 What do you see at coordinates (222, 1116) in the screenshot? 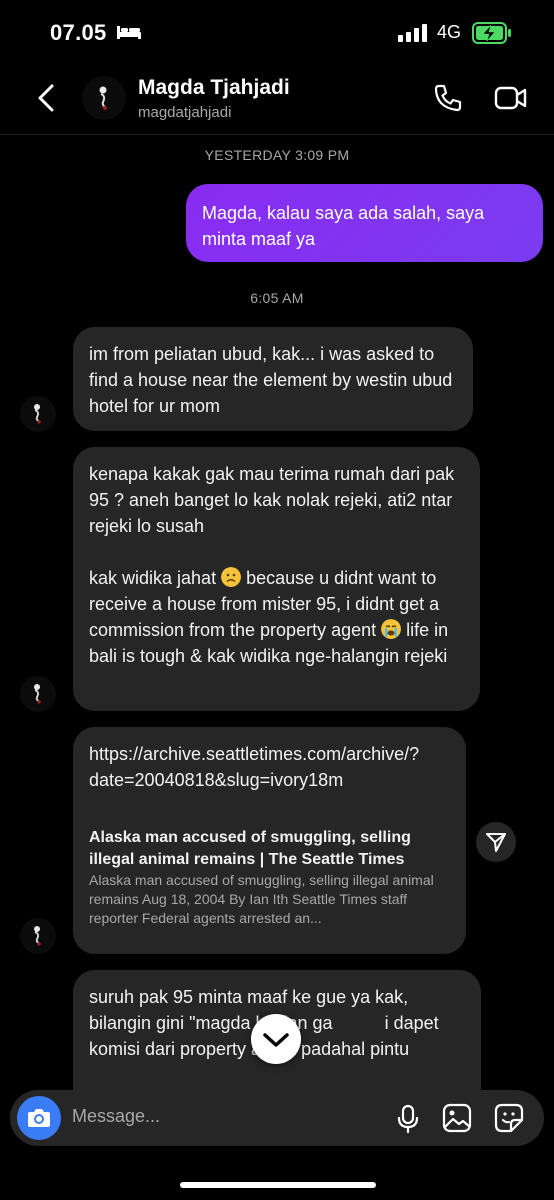
I see `message-input` at bounding box center [222, 1116].